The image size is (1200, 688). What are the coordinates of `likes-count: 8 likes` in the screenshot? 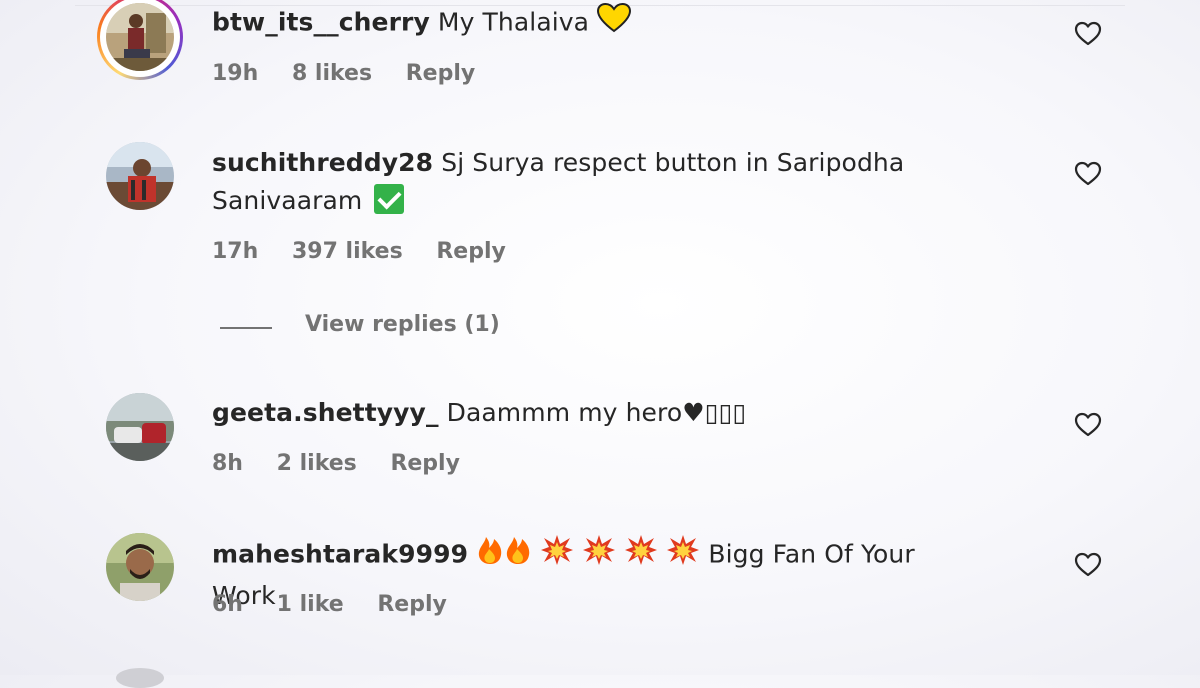 It's located at (332, 73).